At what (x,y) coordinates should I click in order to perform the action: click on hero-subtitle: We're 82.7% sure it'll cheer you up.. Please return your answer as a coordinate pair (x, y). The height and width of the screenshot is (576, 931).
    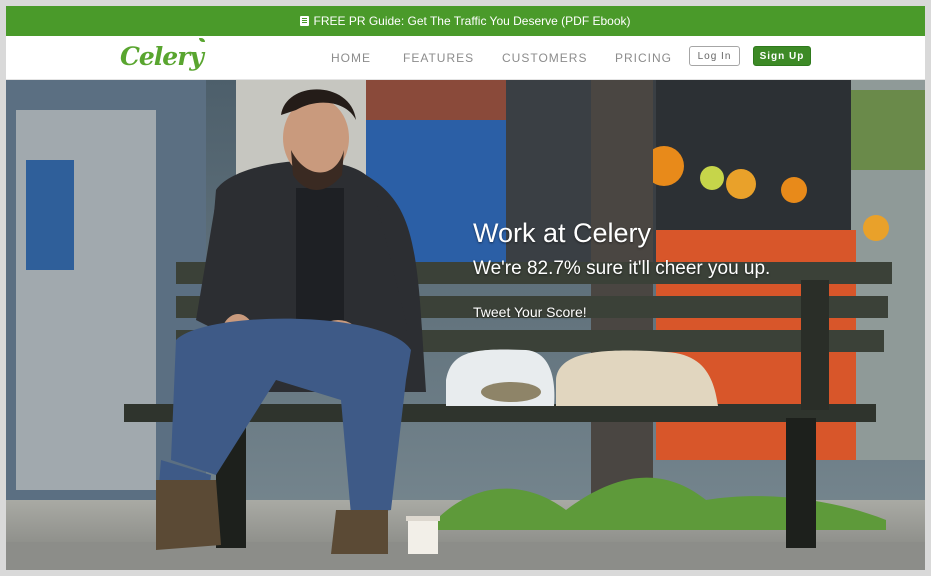
    Looking at the image, I should click on (622, 268).